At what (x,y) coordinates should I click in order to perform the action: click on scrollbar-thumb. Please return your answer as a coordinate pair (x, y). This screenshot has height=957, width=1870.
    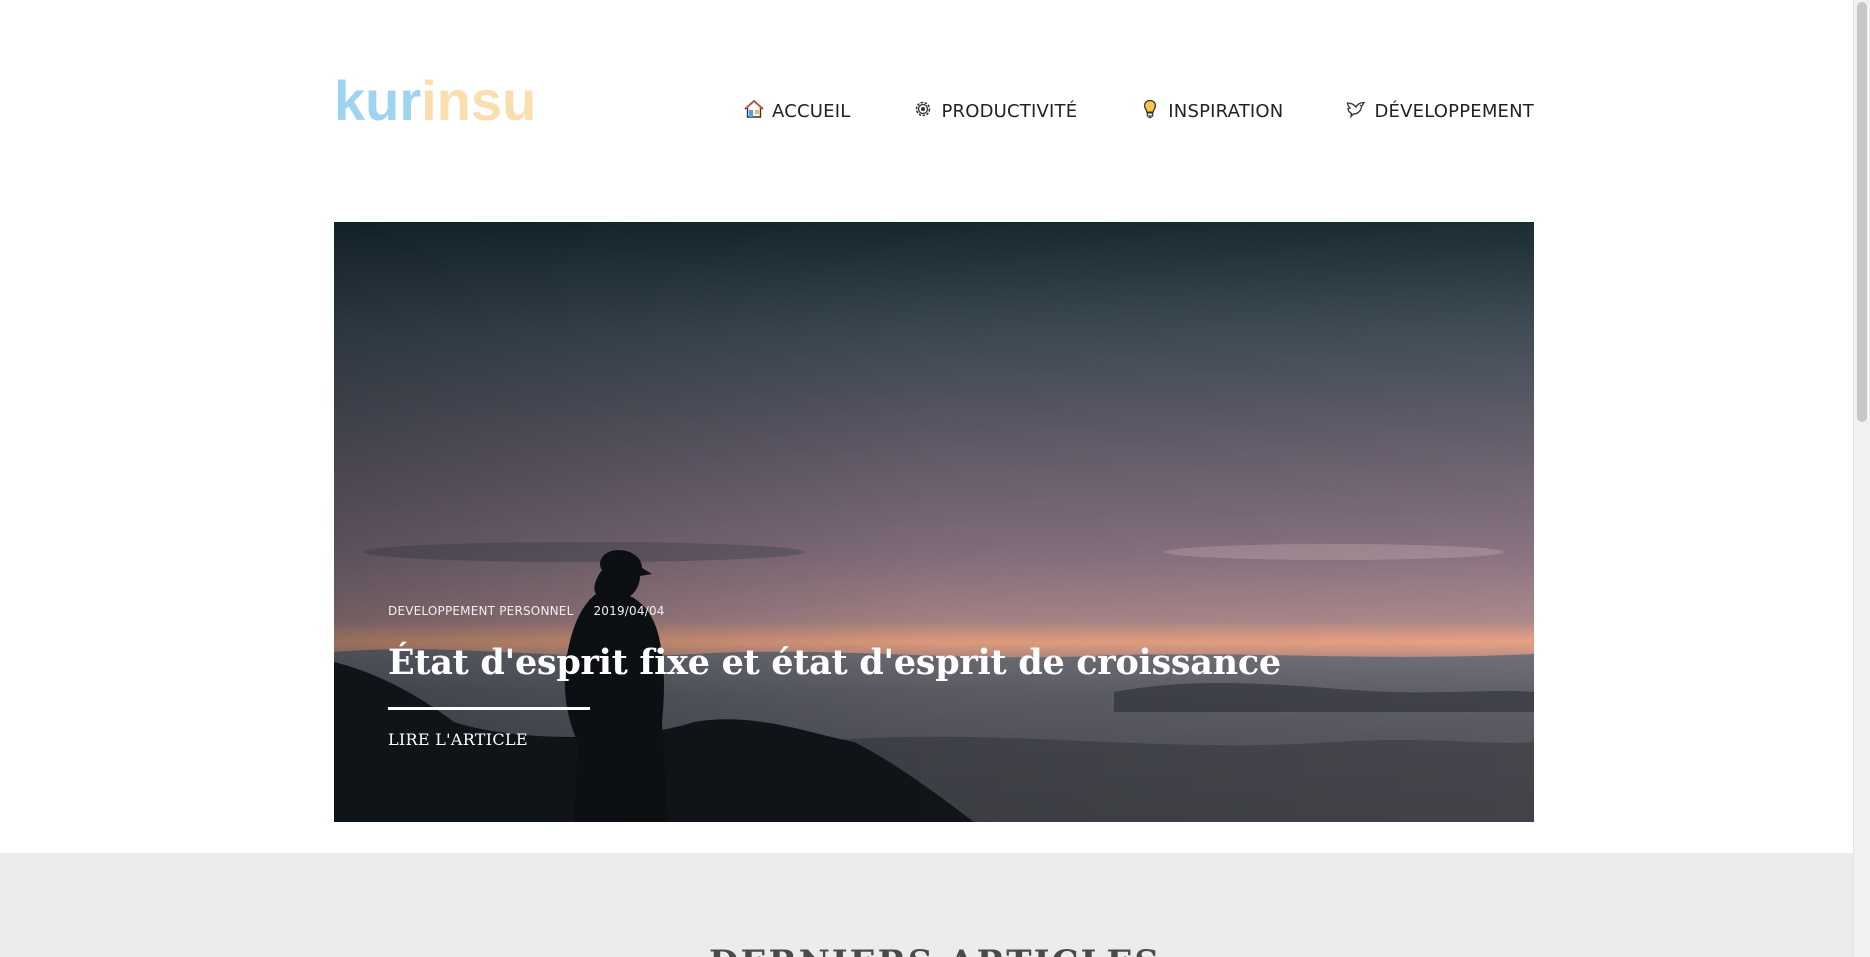
    Looking at the image, I should click on (1862, 212).